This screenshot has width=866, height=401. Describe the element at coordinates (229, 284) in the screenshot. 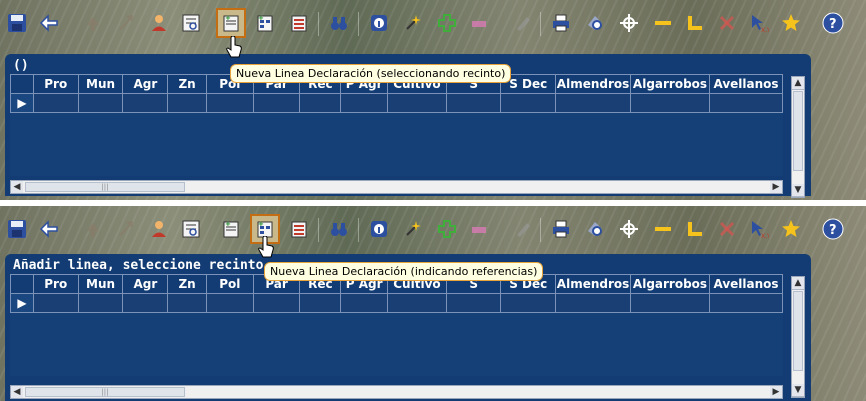

I see `column-header: Pol` at that location.